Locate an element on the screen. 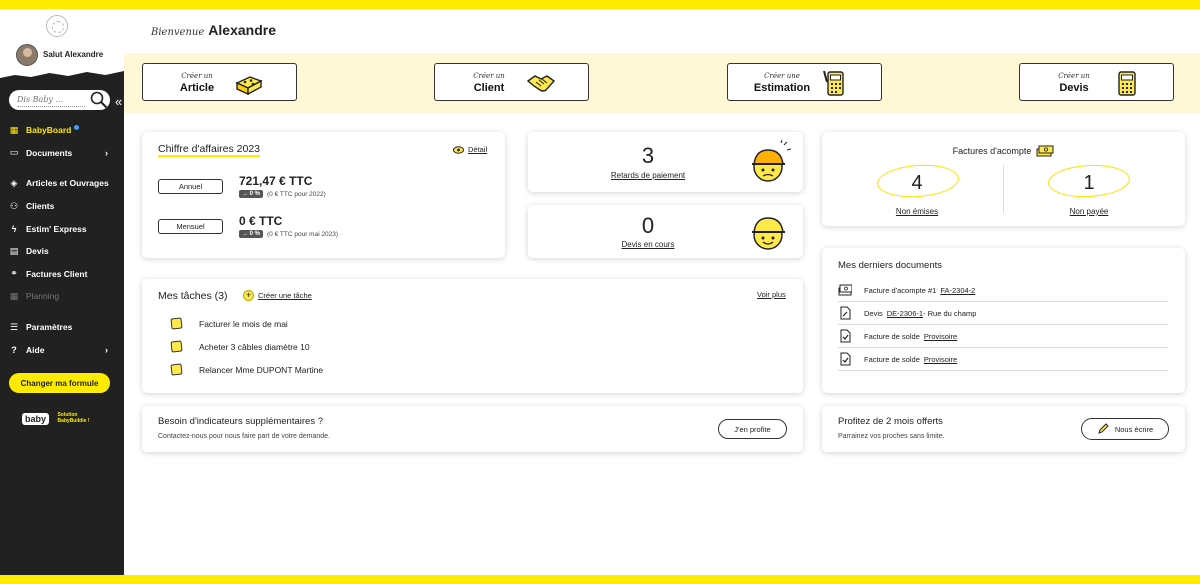 The image size is (1200, 584). search-input is located at coordinates (51, 100).